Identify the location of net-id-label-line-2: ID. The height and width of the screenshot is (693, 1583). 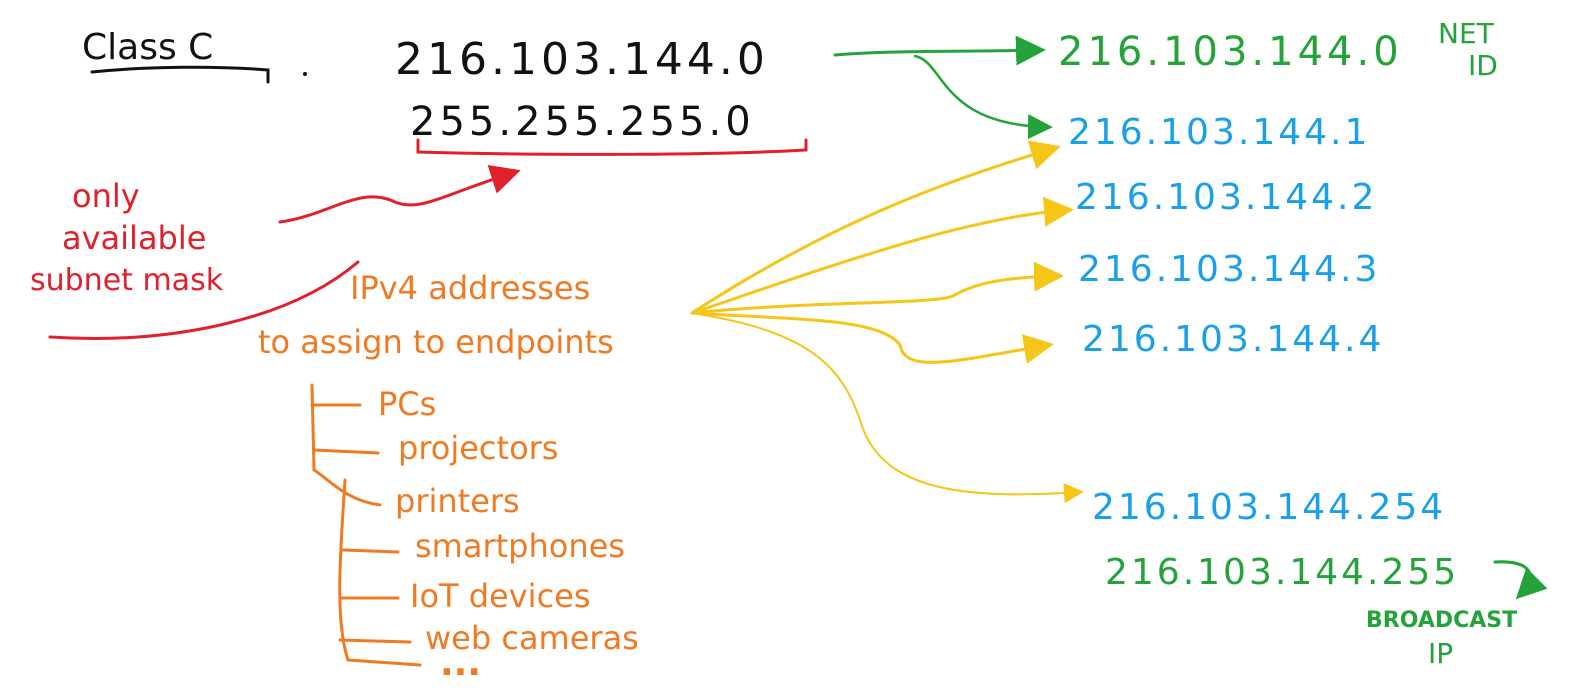
(1483, 65).